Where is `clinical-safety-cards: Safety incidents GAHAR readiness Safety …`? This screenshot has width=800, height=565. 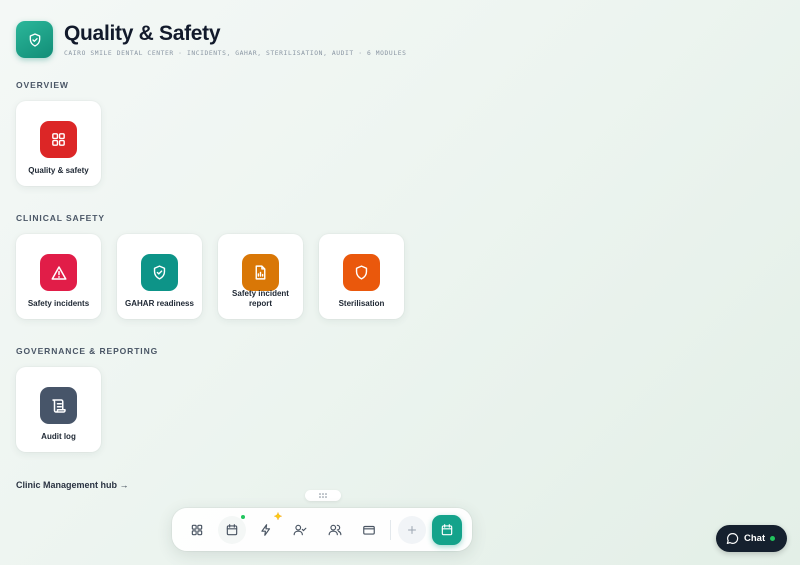 clinical-safety-cards: Safety incidents GAHAR readiness Safety … is located at coordinates (210, 276).